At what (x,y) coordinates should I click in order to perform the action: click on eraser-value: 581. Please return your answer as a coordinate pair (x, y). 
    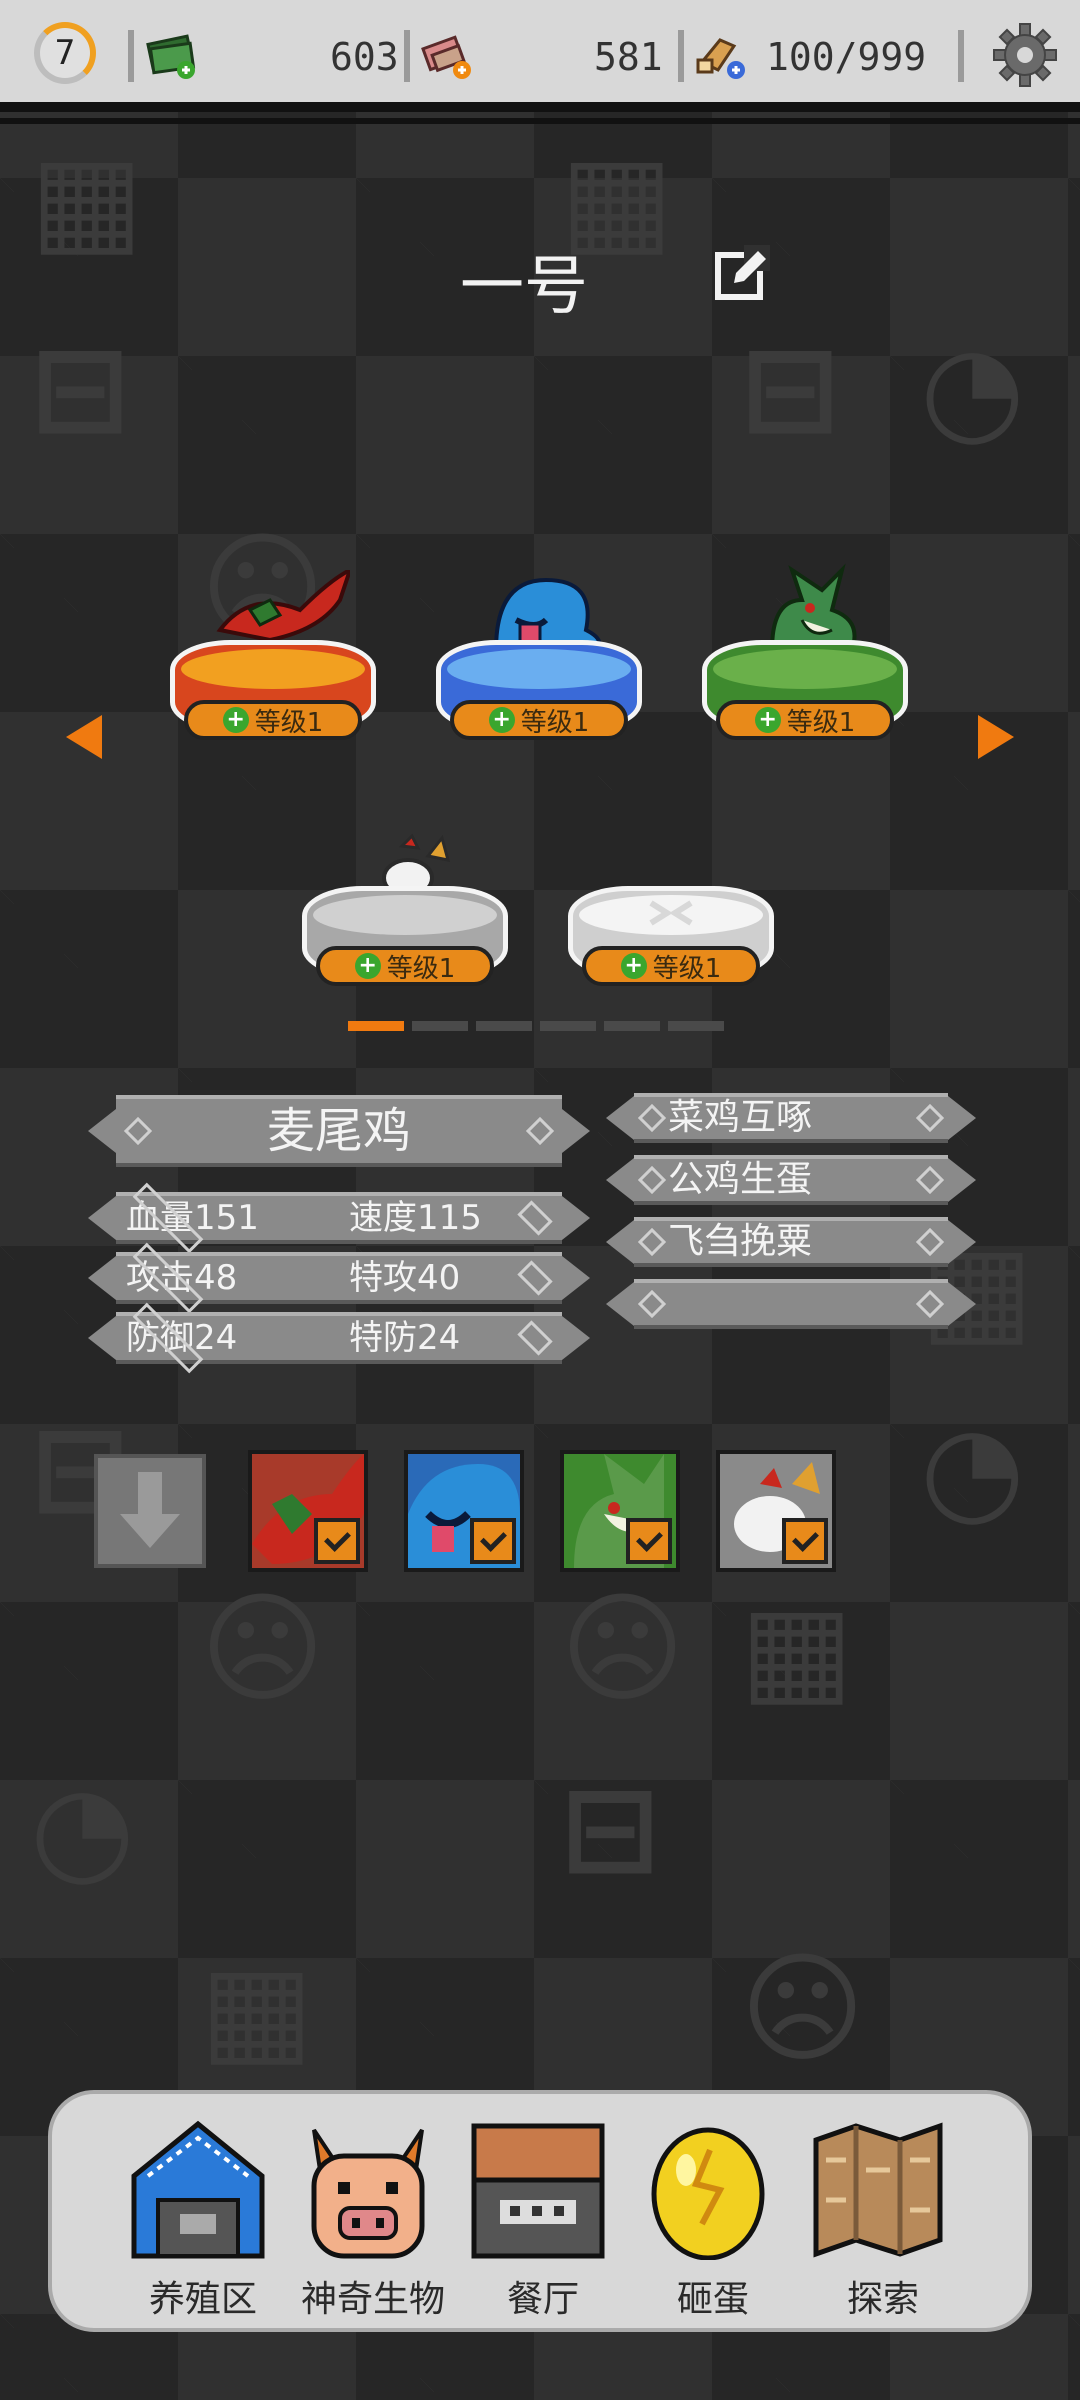
    Looking at the image, I should click on (628, 57).